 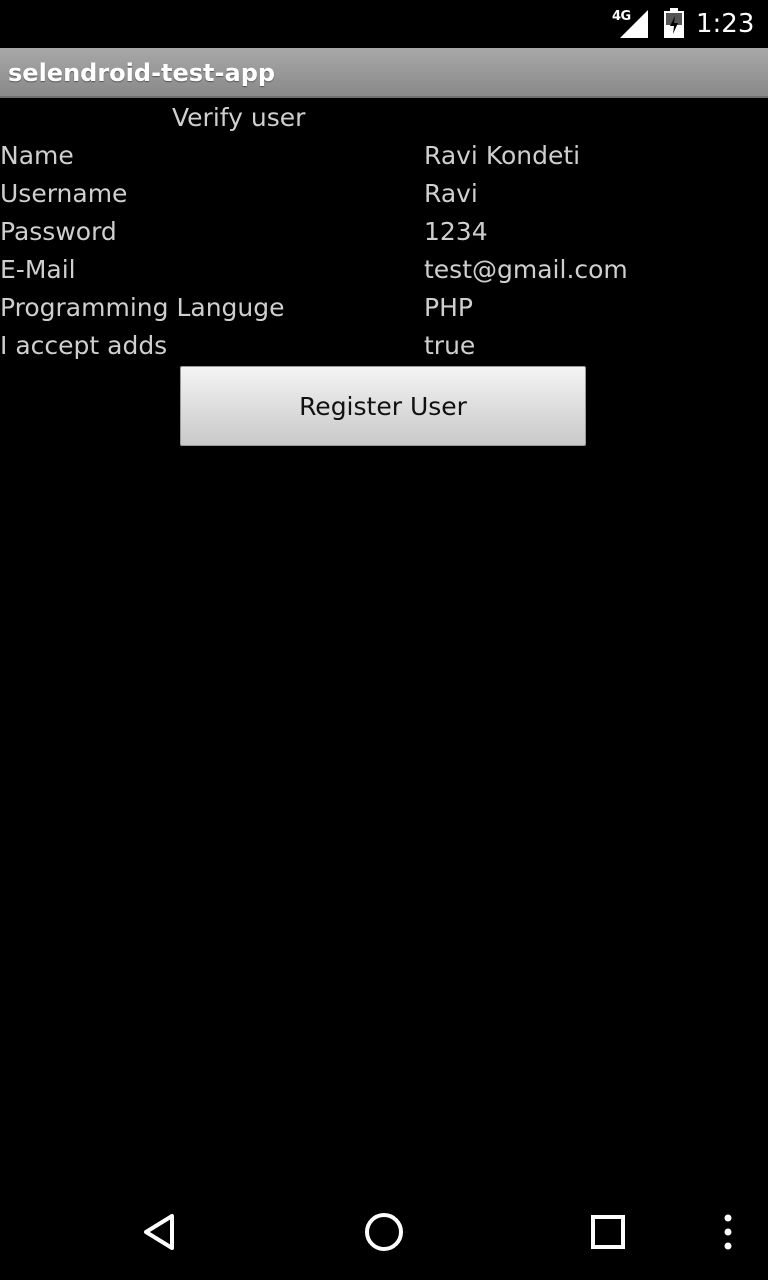 I want to click on recents-icon, so click(x=608, y=1232).